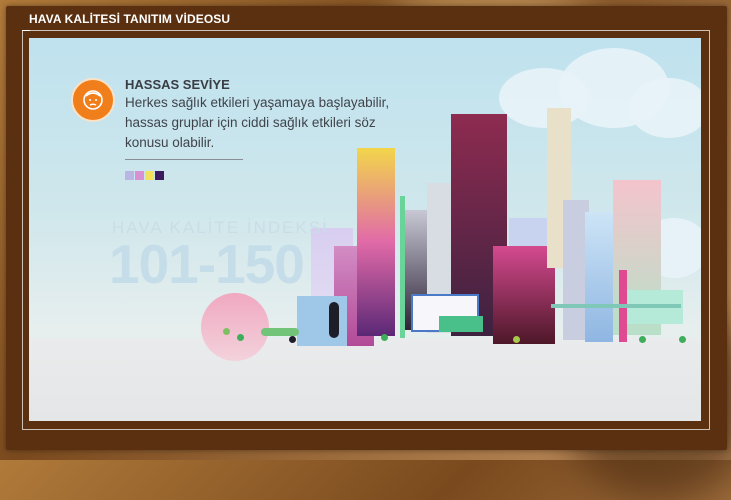  I want to click on index-range: 101-150, so click(207, 264).